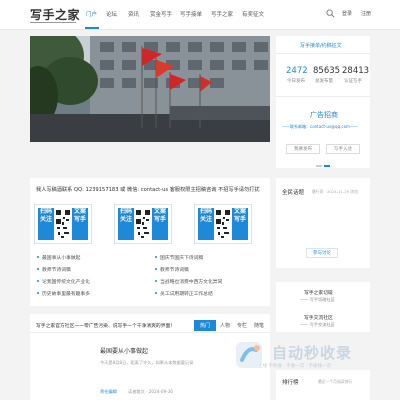  What do you see at coordinates (318, 292) in the screenshot?
I see `community-link: 写手之家切磋` at bounding box center [318, 292].